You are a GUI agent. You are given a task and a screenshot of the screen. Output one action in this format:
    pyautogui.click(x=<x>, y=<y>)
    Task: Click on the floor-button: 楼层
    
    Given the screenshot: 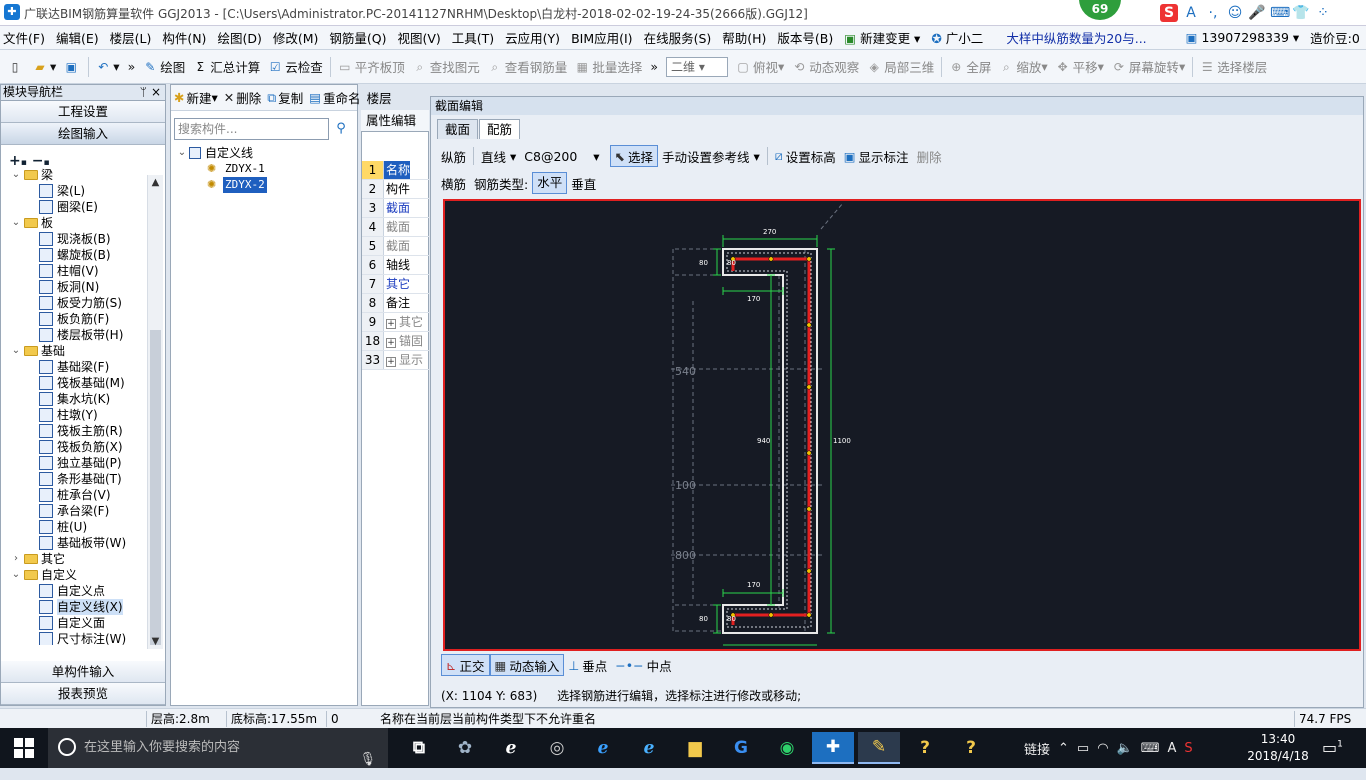 What is the action you would take?
    pyautogui.click(x=379, y=97)
    